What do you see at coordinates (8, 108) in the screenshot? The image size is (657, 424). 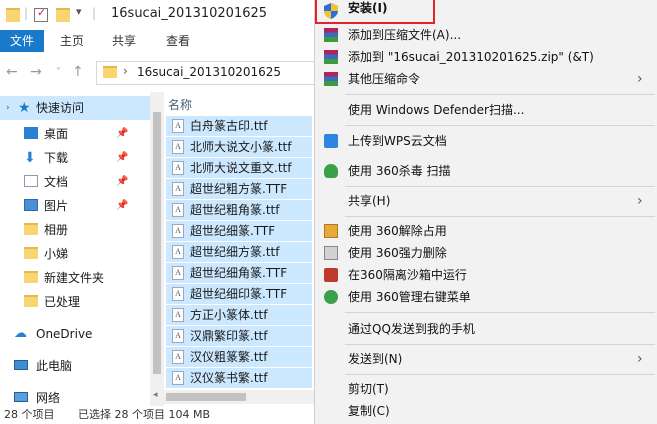 I see `expand-chevron-icon: ›` at bounding box center [8, 108].